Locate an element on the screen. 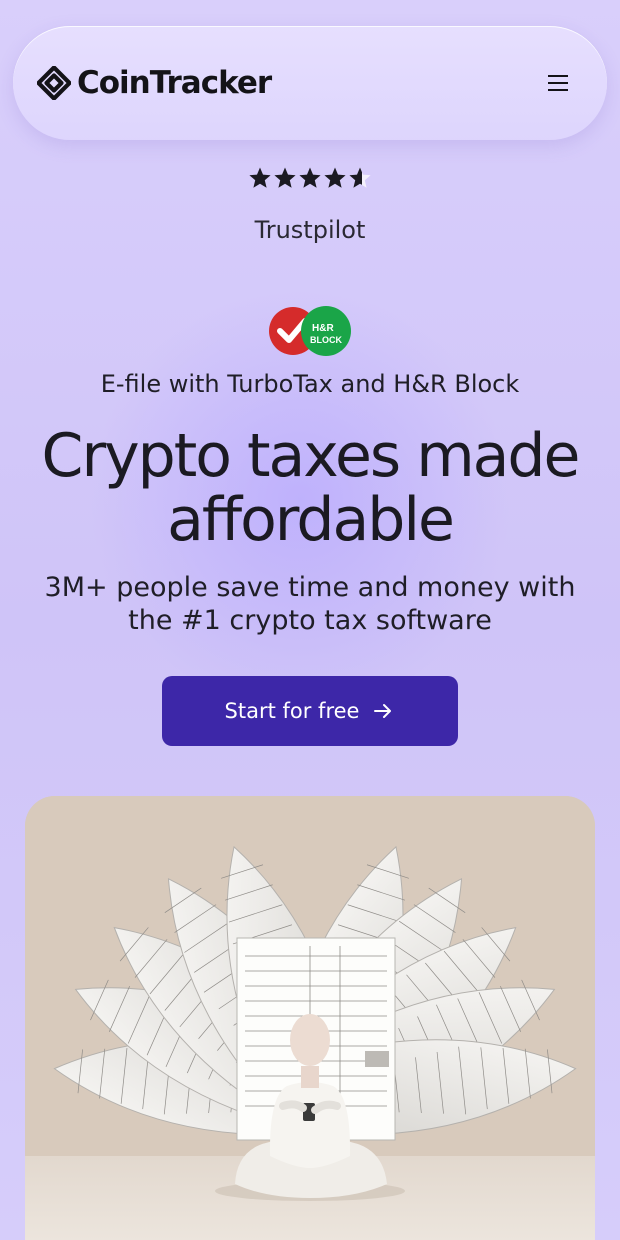  brand-name: CoinTracker is located at coordinates (174, 83).